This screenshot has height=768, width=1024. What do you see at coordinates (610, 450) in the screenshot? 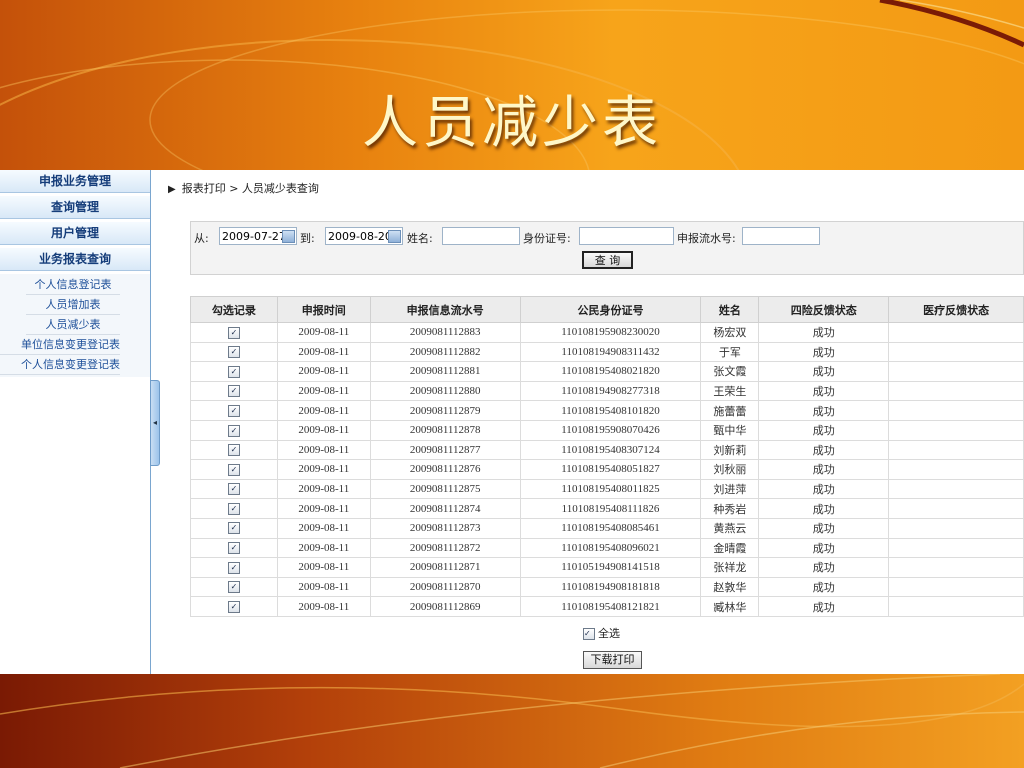
I see `citizen-id-cell: 110108195408307124` at bounding box center [610, 450].